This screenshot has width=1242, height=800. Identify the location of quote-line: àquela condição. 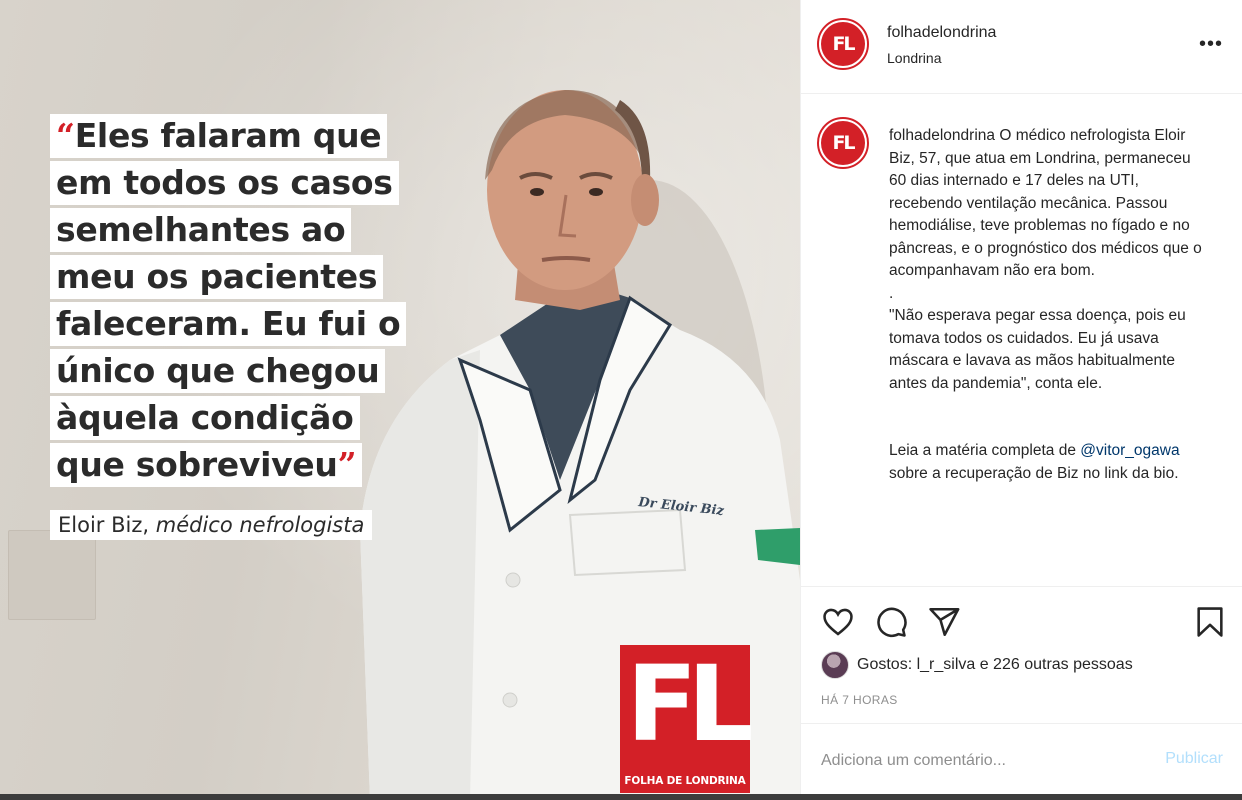
(205, 418).